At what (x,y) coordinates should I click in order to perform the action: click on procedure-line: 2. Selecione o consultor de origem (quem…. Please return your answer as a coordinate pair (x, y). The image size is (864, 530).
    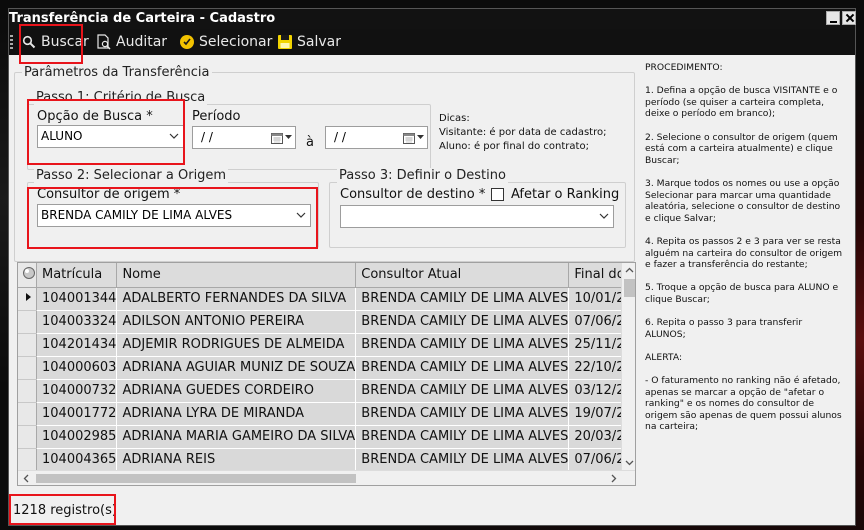
    Looking at the image, I should click on (741, 148).